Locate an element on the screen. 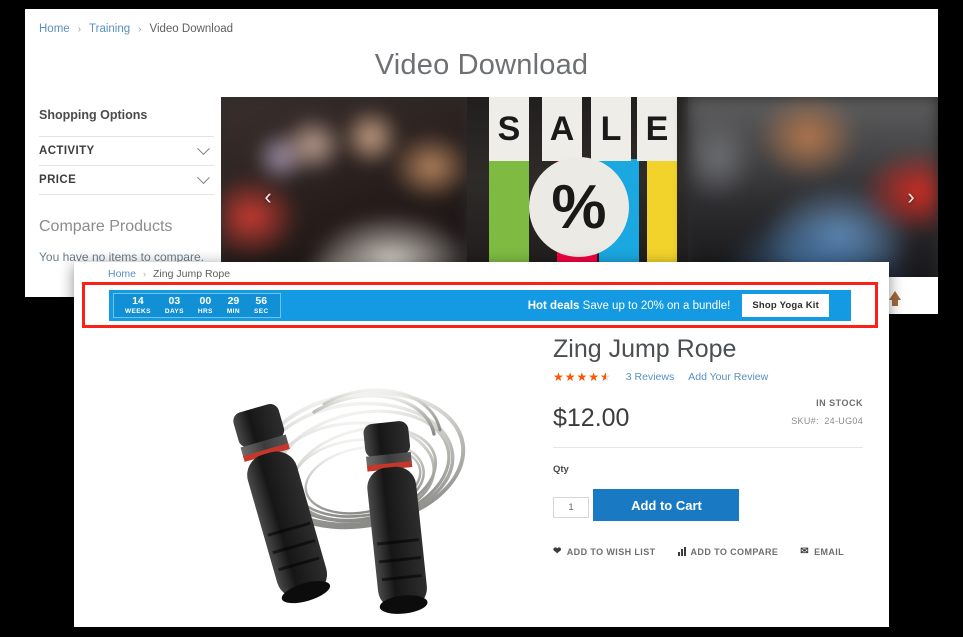 This screenshot has width=963, height=637. star-rating-filled: ★★★★★ is located at coordinates (579, 377).